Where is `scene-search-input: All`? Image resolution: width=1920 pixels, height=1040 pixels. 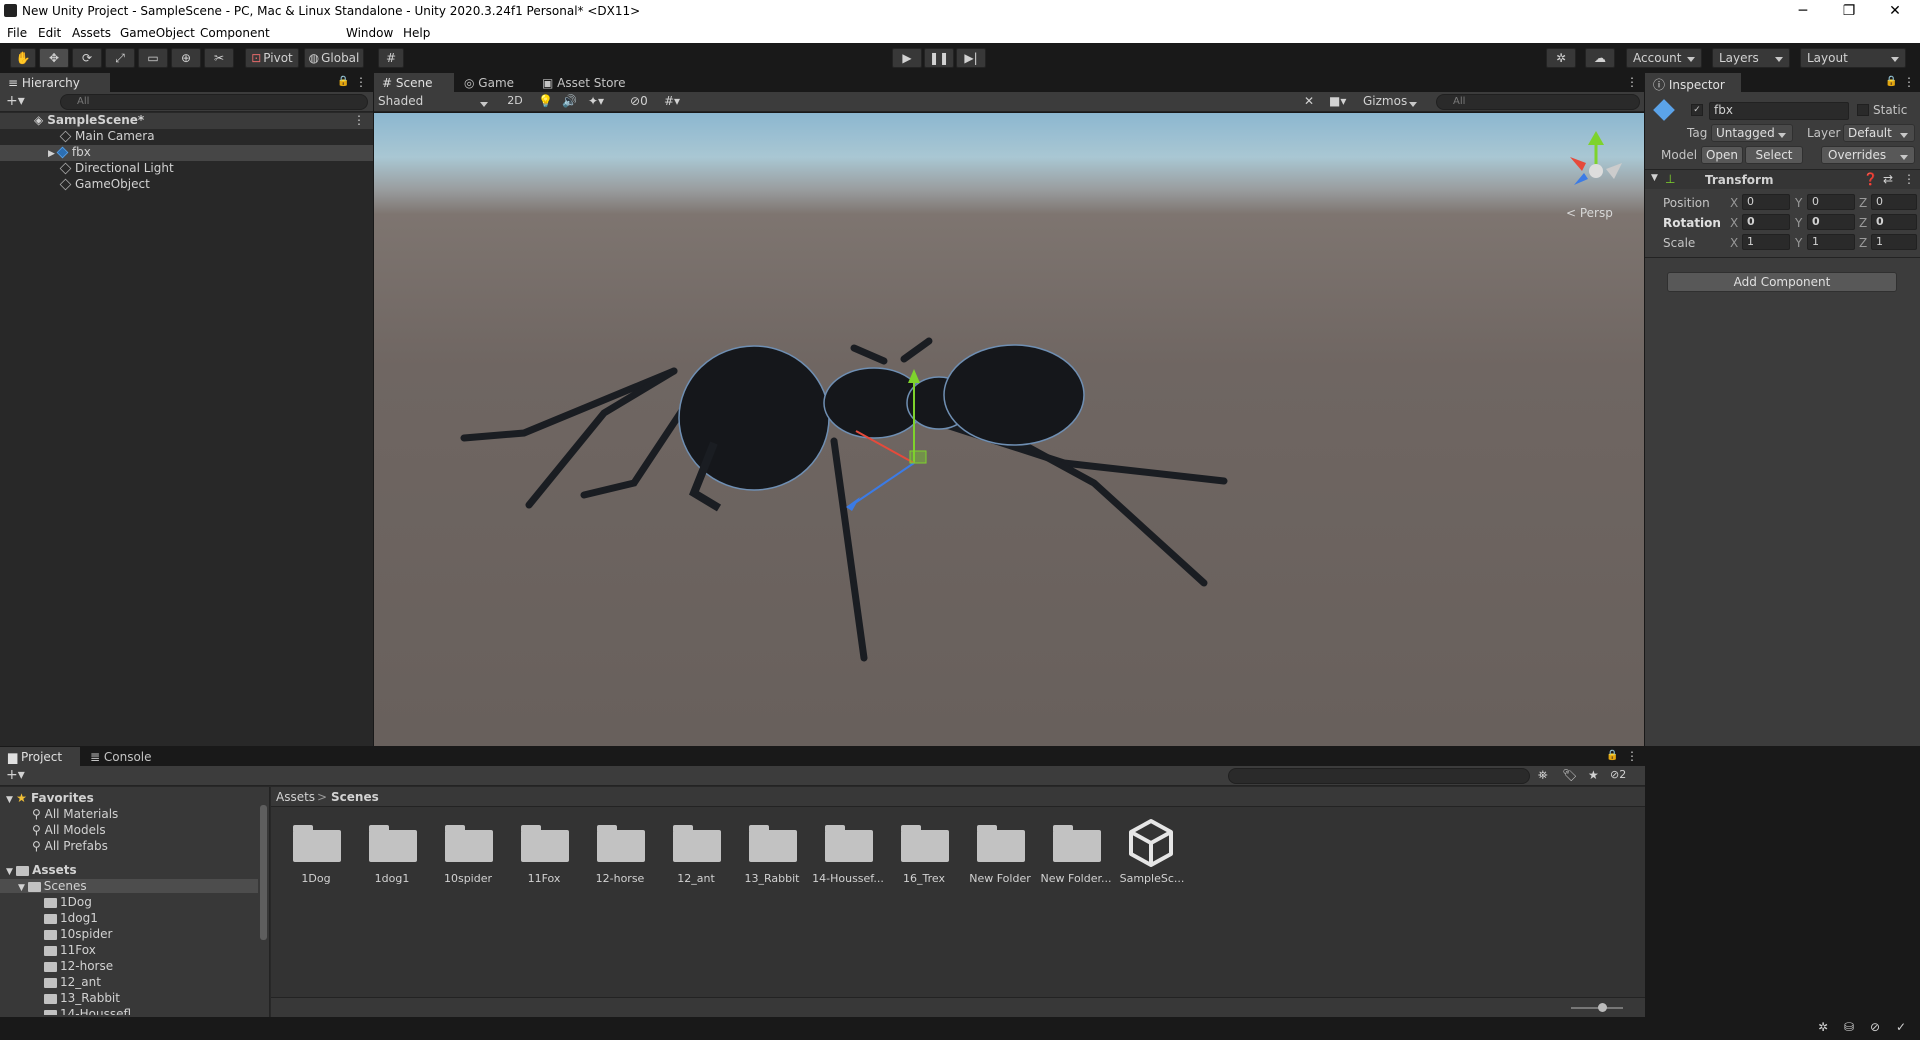 scene-search-input: All is located at coordinates (1538, 102).